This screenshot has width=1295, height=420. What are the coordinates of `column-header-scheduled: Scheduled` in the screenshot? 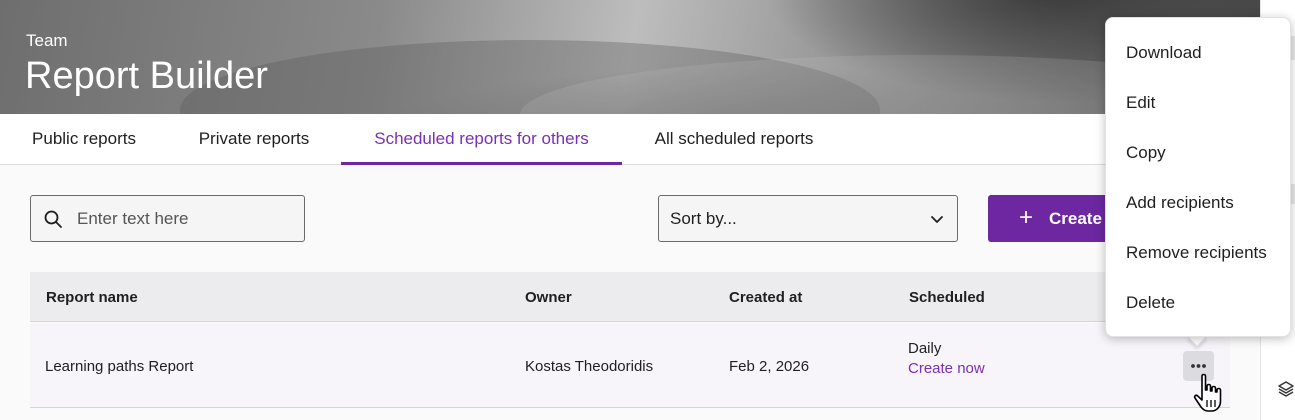 It's located at (947, 297).